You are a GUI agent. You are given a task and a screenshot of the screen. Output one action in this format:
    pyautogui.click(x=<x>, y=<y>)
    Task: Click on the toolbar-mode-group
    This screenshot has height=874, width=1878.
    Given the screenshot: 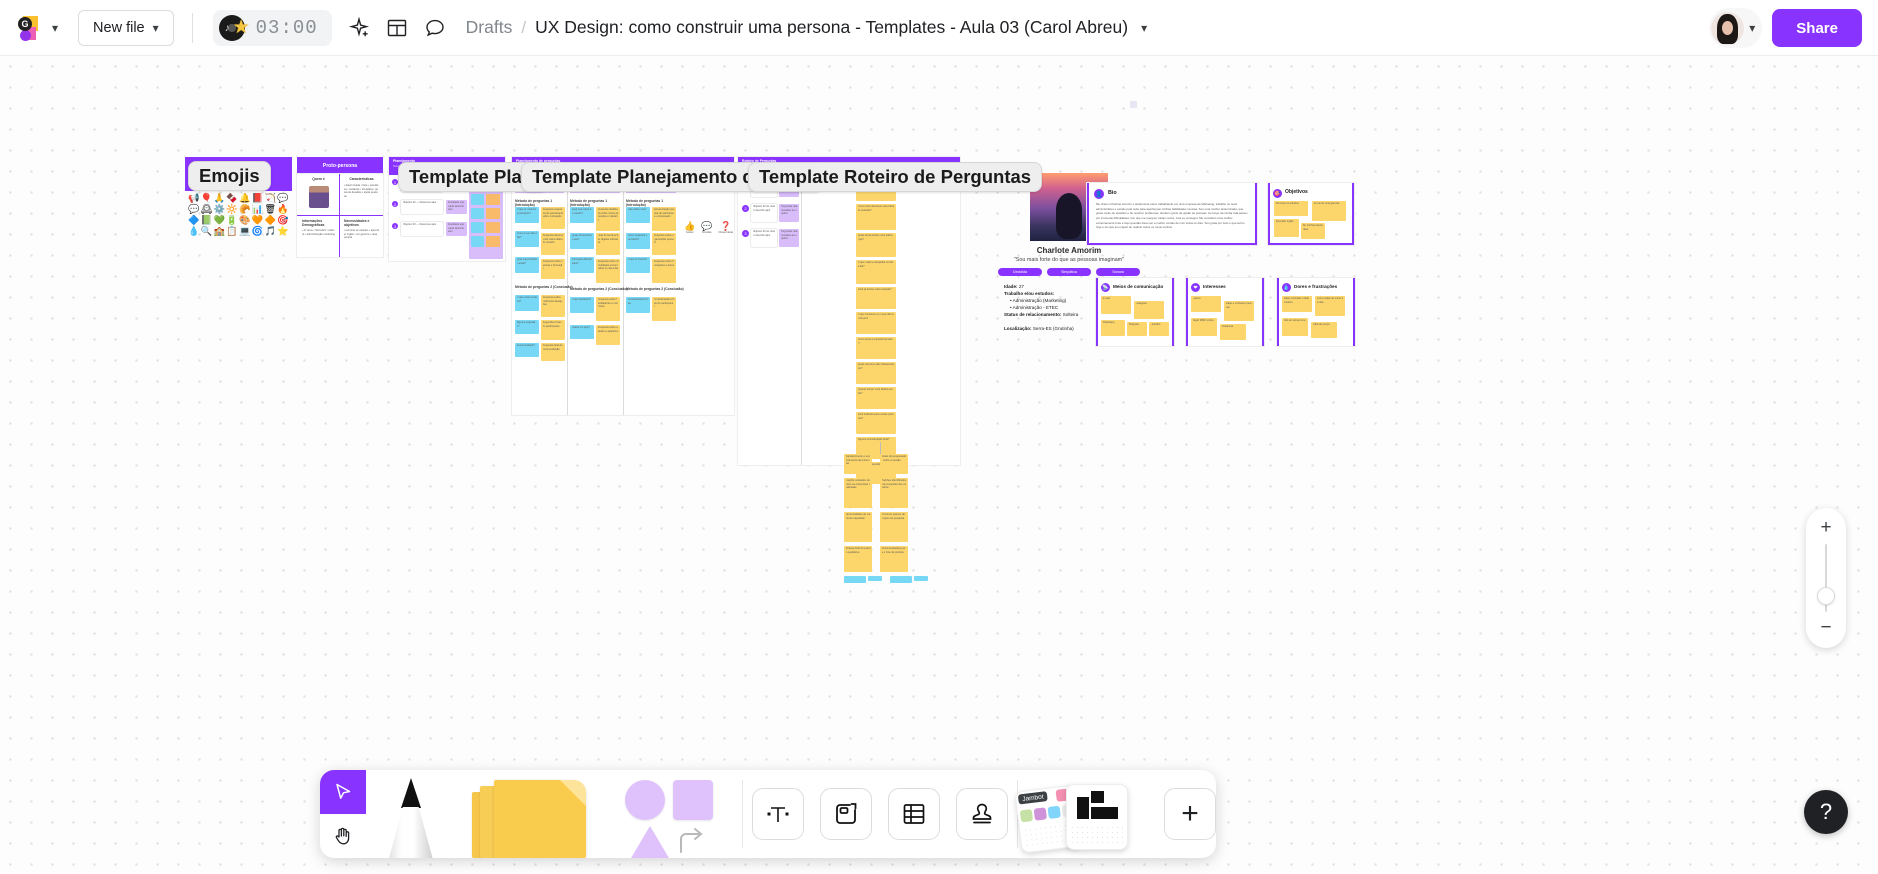 What is the action you would take?
    pyautogui.click(x=343, y=814)
    